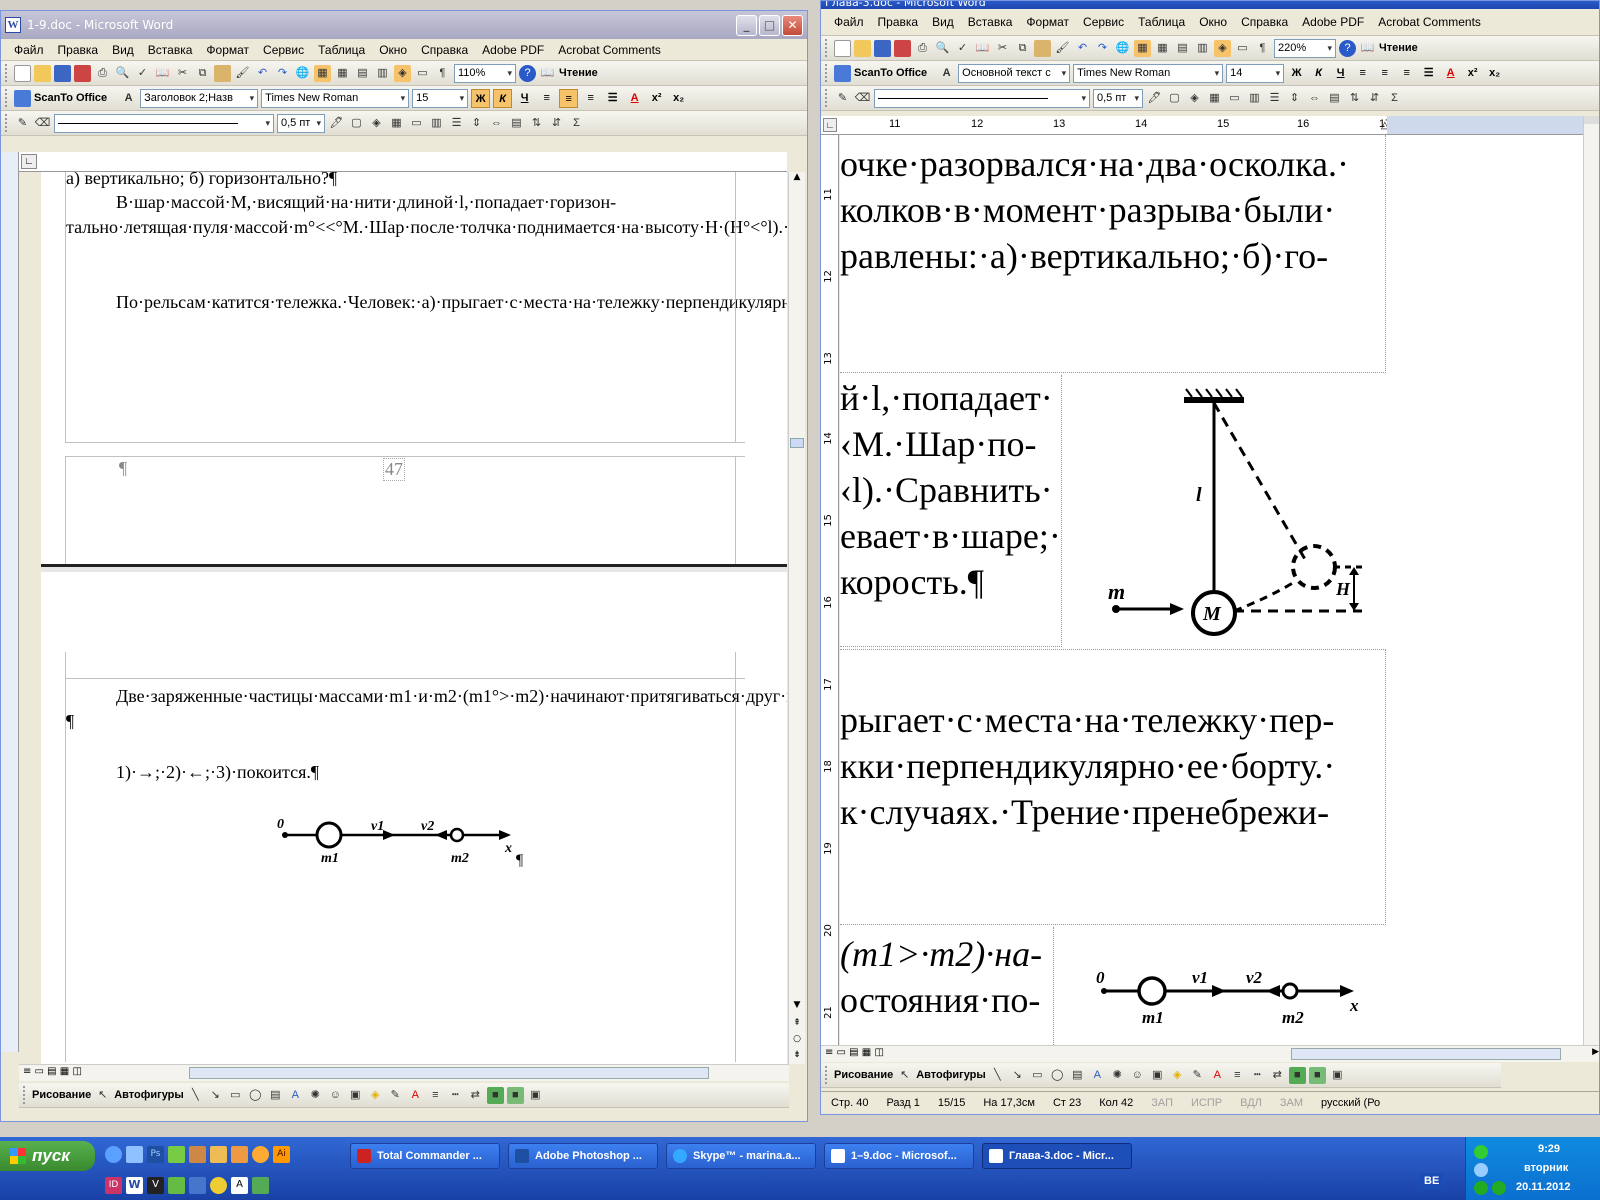 The image size is (1600, 1200). What do you see at coordinates (301, 123) in the screenshot?
I see `line-width-select: 0,5 пт` at bounding box center [301, 123].